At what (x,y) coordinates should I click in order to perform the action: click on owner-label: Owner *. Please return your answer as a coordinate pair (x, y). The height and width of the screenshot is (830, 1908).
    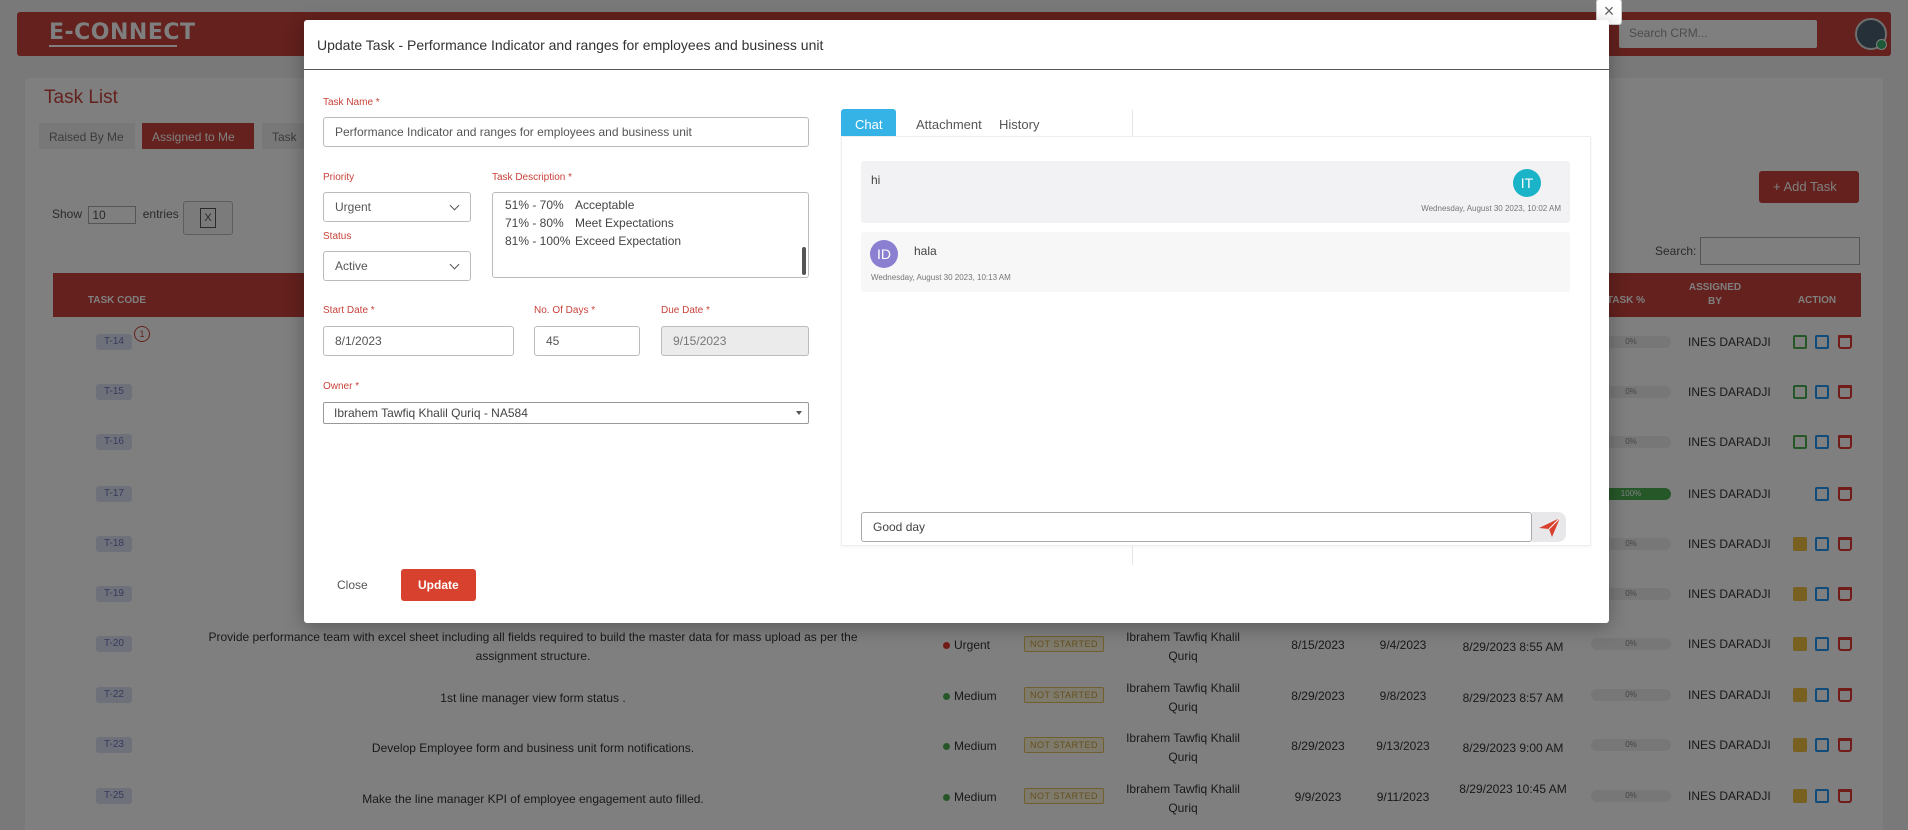
    Looking at the image, I should click on (341, 386).